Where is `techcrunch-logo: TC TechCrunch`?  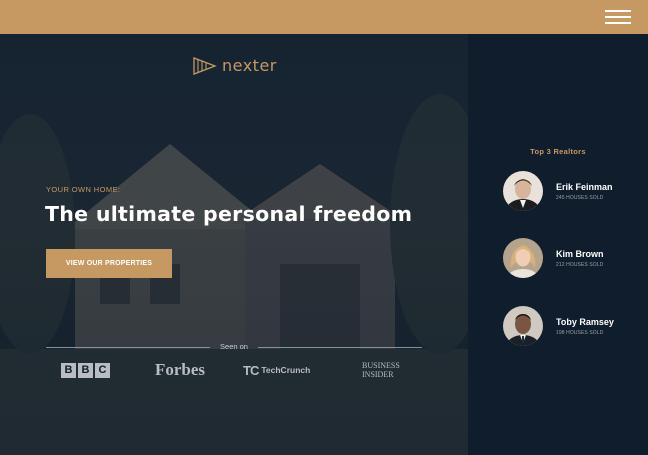 techcrunch-logo: TC TechCrunch is located at coordinates (276, 370).